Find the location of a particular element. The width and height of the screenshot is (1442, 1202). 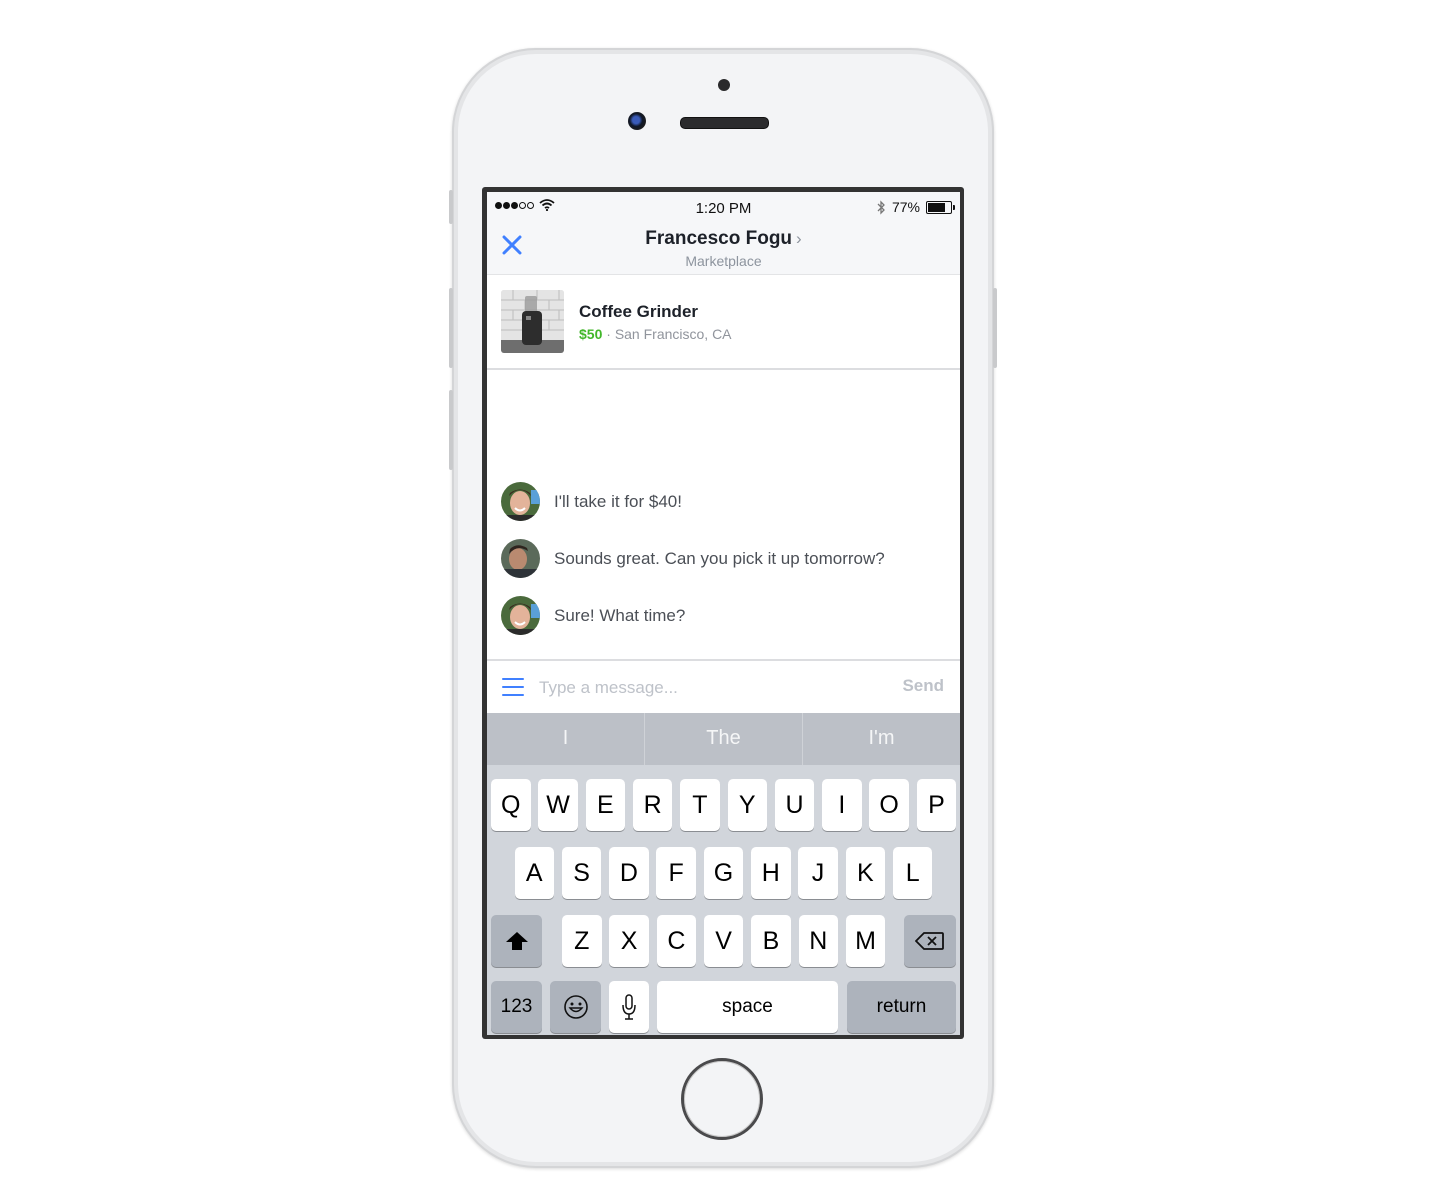

keyboard: I The I'm QWERTYUIOPASDFGHJKLZXCVBNM 123 is located at coordinates (723, 874).